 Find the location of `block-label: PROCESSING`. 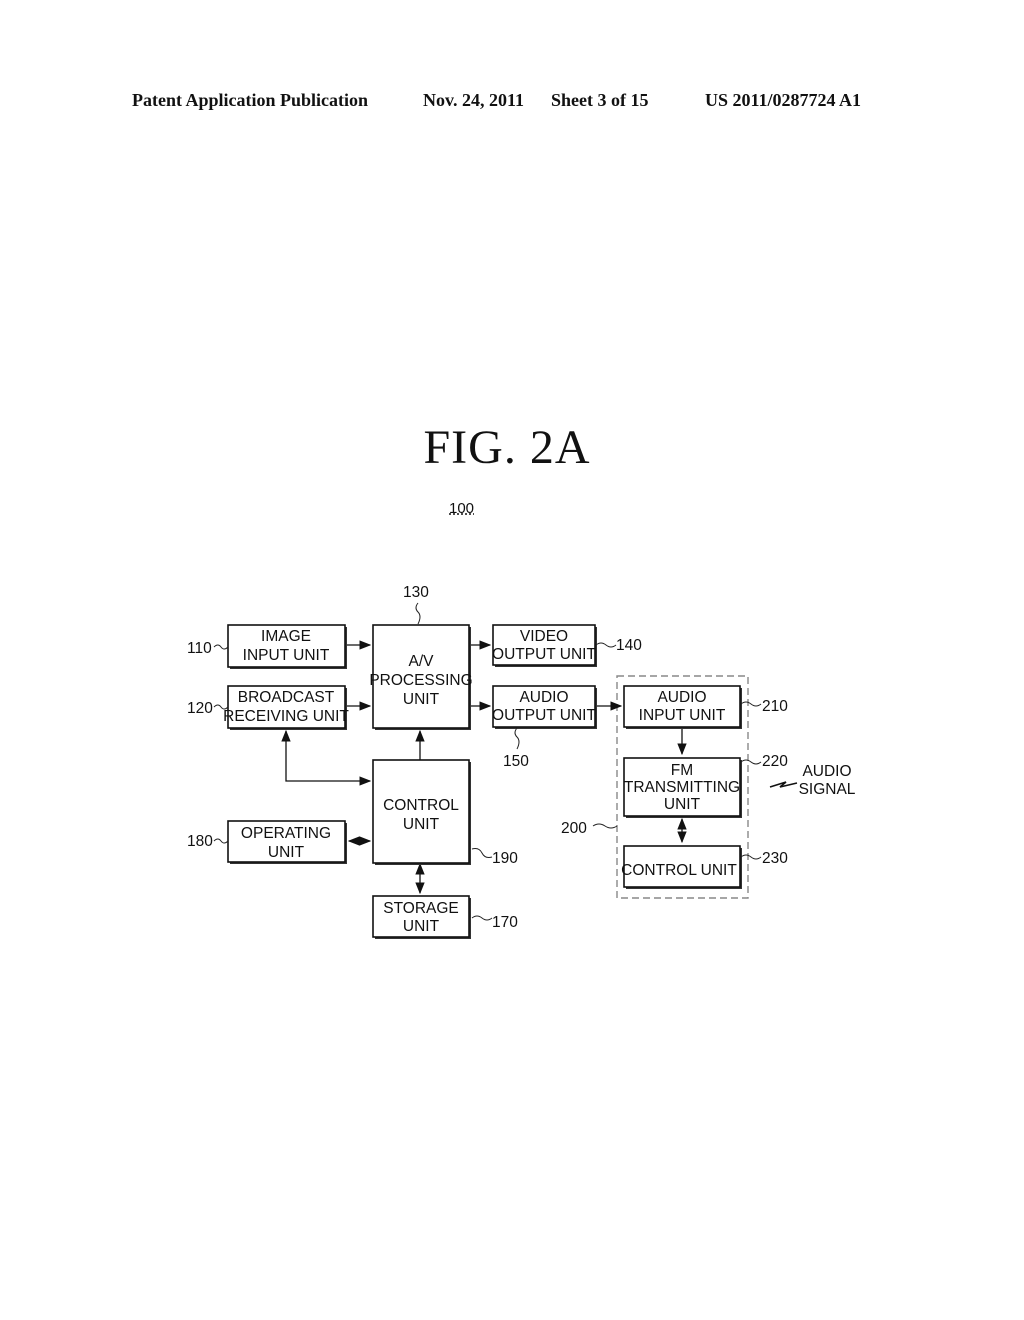

block-label: PROCESSING is located at coordinates (420, 680).